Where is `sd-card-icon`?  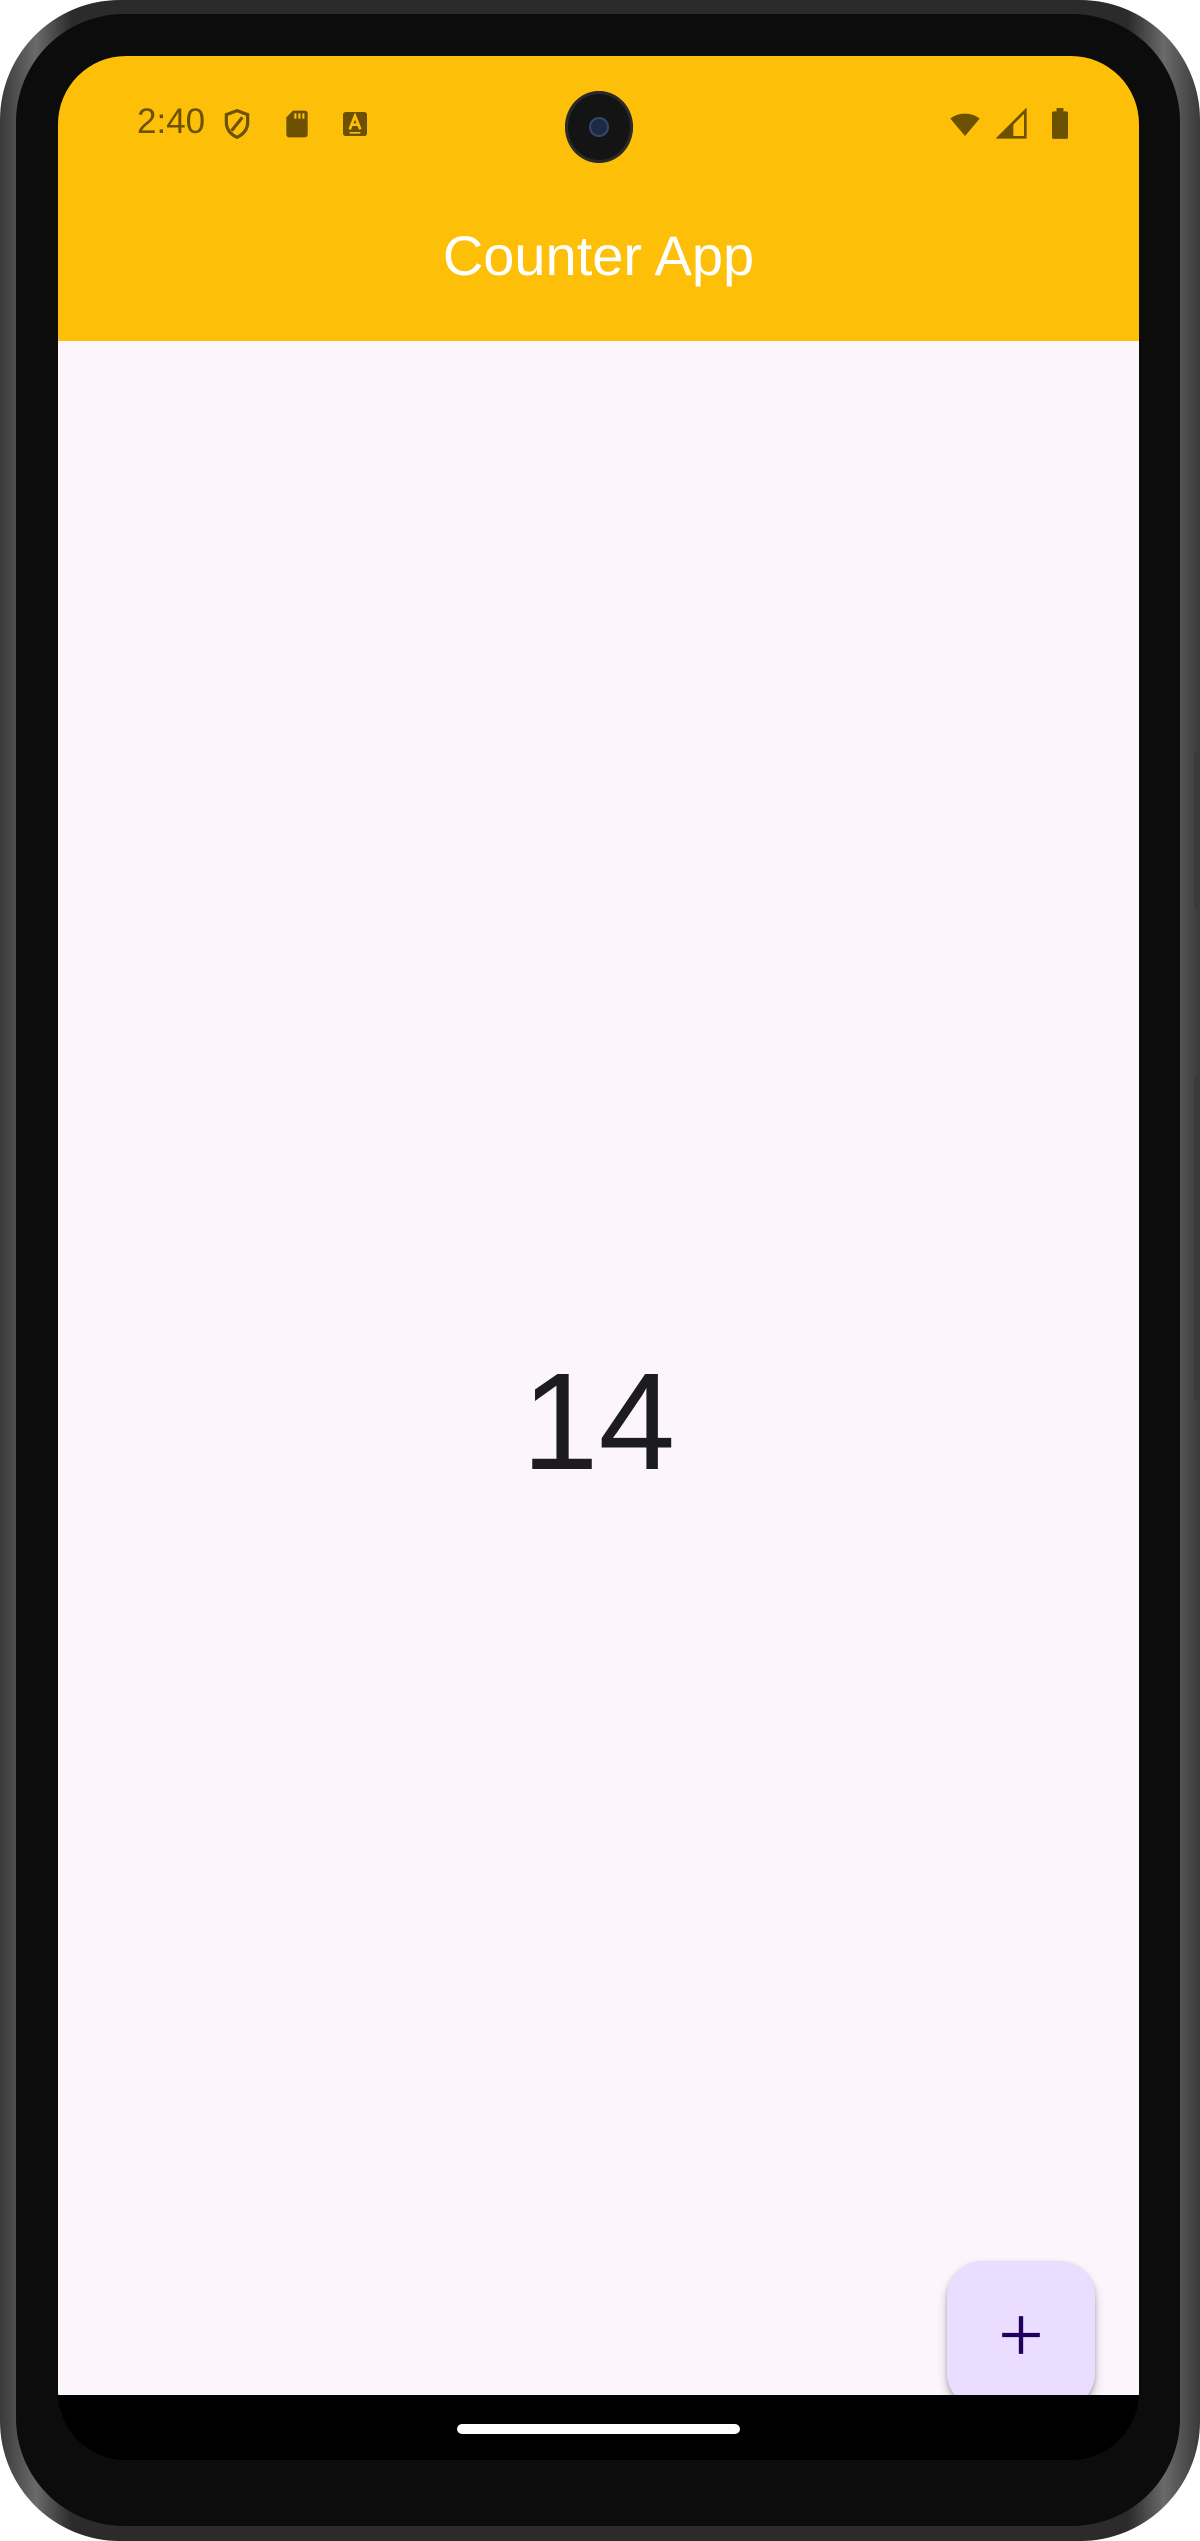 sd-card-icon is located at coordinates (297, 124).